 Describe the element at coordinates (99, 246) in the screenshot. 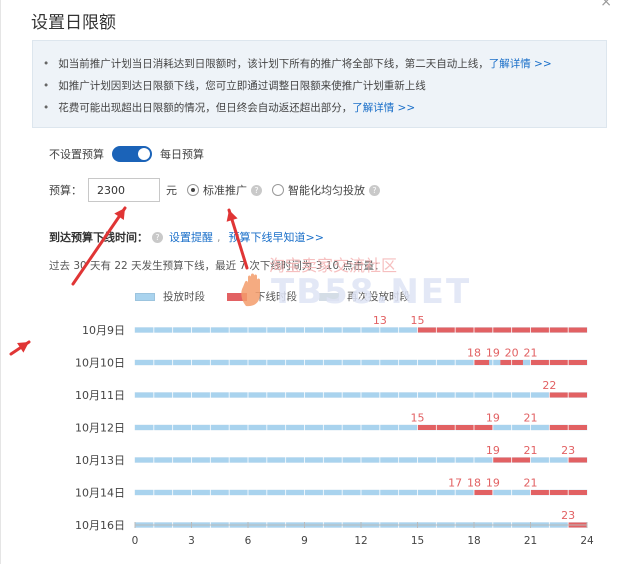

I see `annotation-arrow-budget` at that location.